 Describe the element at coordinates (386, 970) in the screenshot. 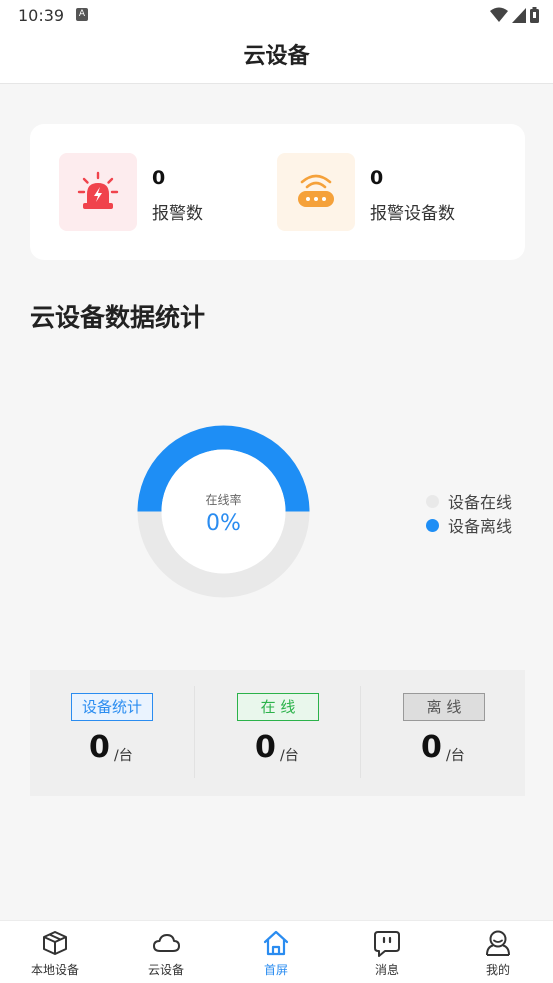

I see `tab-label: 消息` at that location.